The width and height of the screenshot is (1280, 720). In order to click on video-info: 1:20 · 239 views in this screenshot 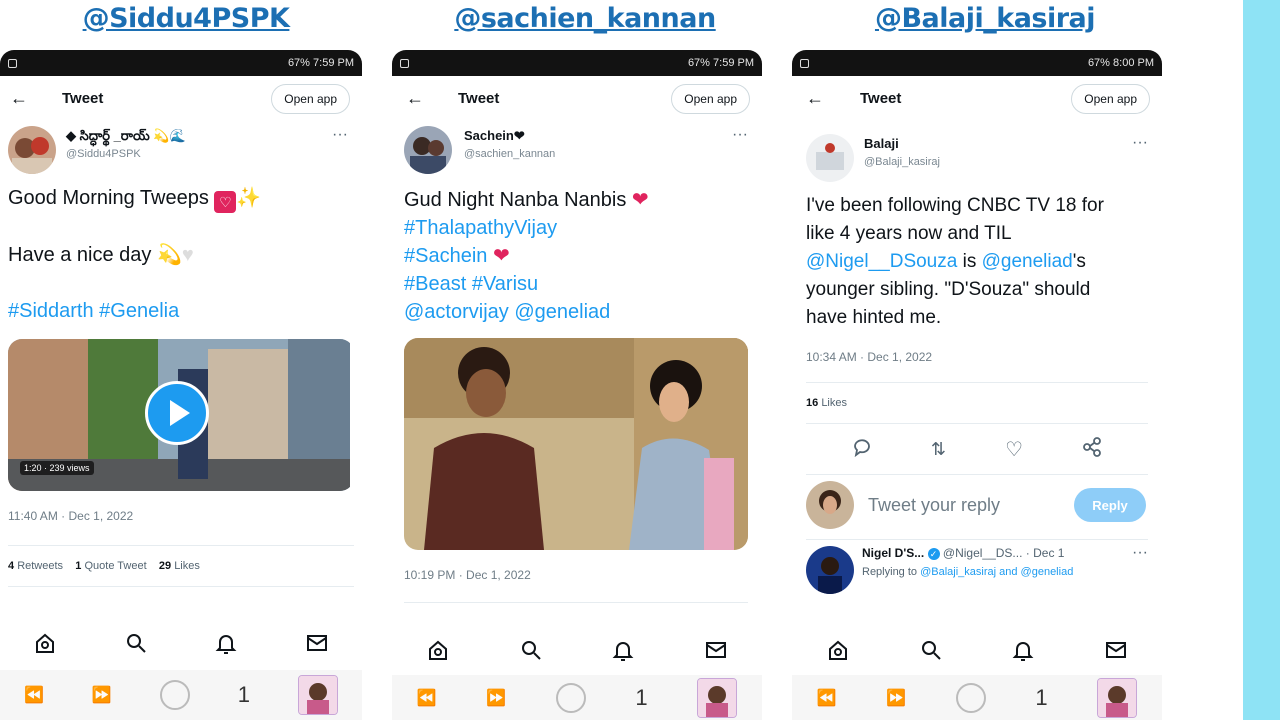, I will do `click(57, 468)`.